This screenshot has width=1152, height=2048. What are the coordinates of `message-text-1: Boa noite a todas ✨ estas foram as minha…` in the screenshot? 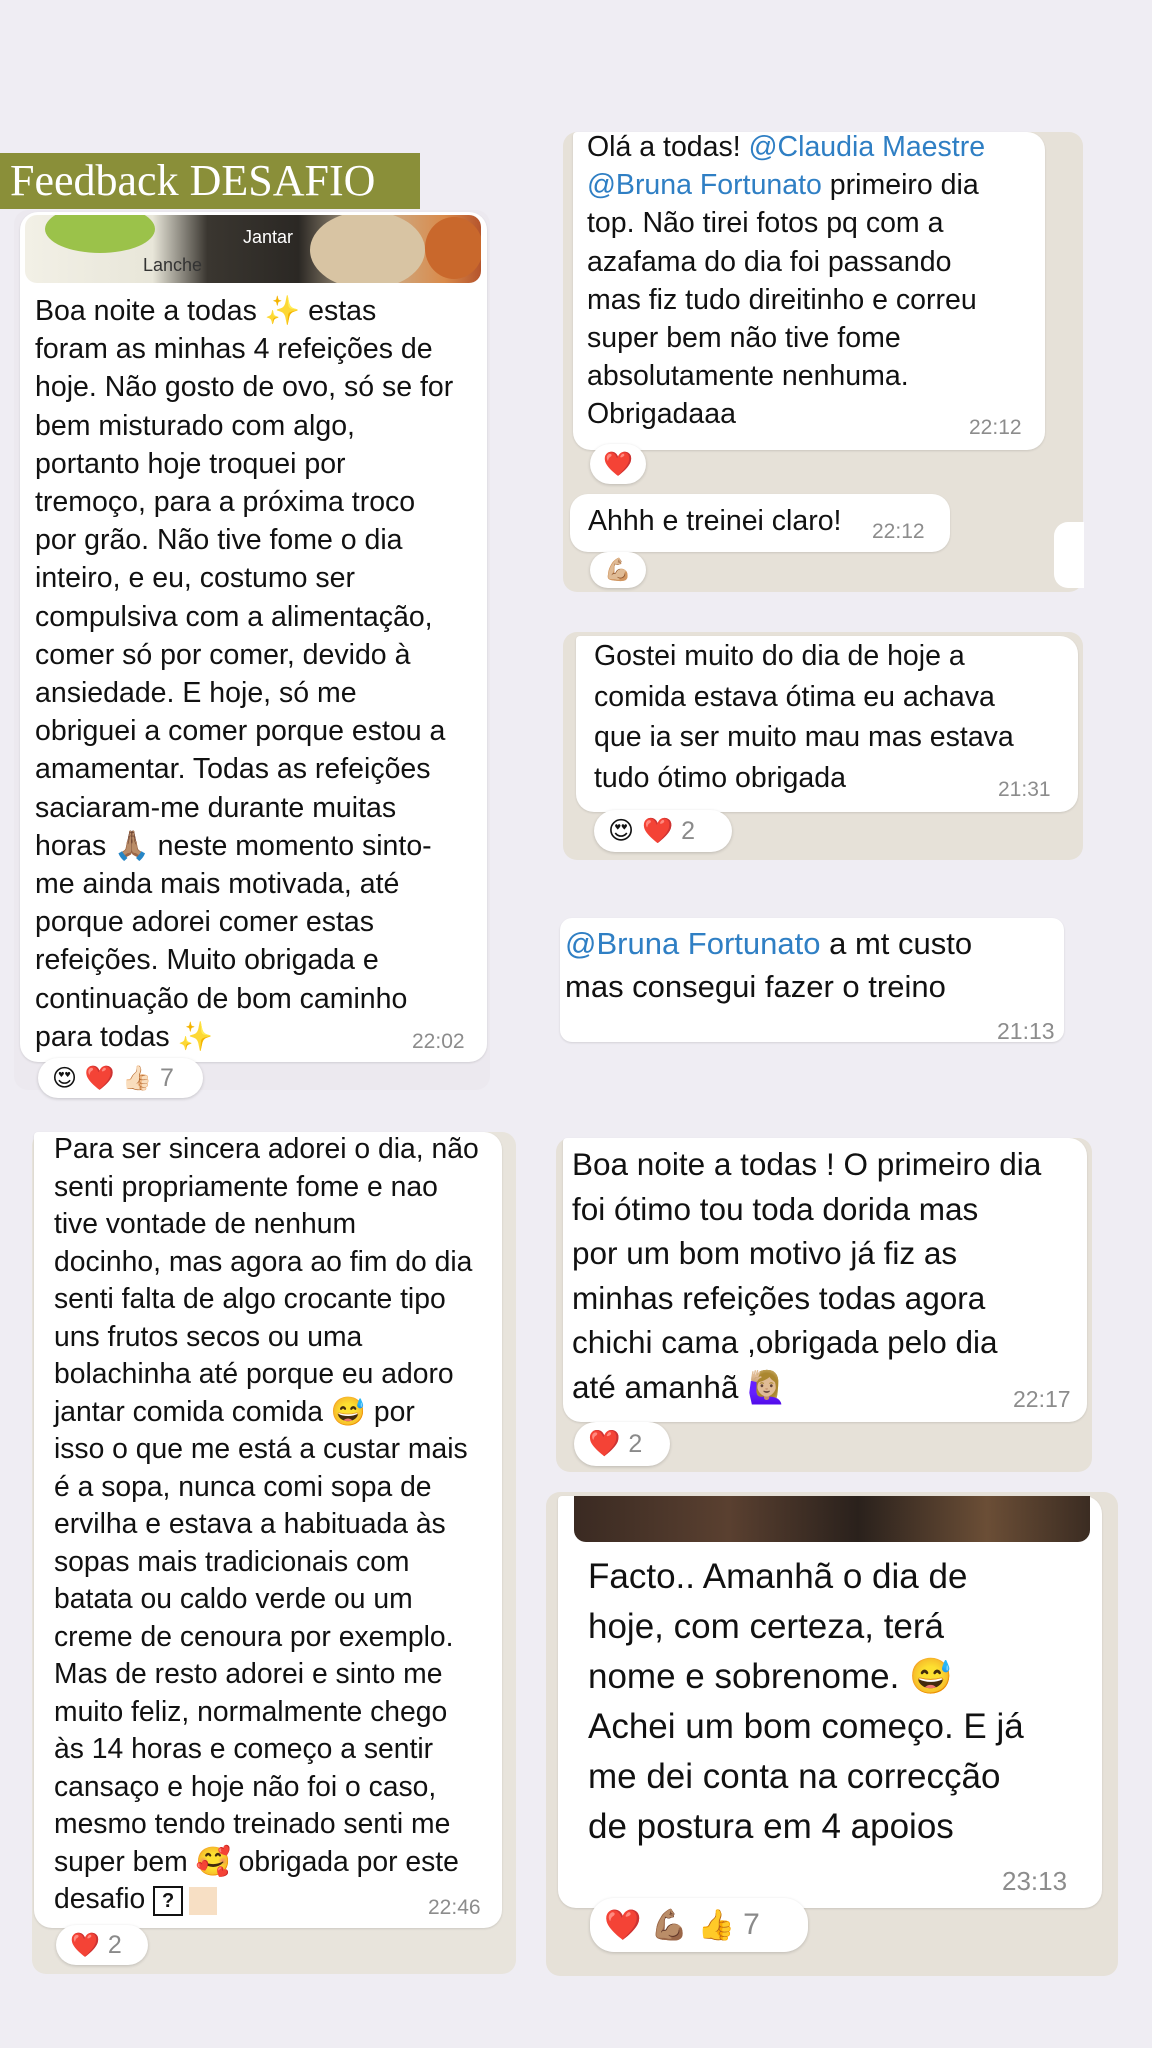 It's located at (244, 674).